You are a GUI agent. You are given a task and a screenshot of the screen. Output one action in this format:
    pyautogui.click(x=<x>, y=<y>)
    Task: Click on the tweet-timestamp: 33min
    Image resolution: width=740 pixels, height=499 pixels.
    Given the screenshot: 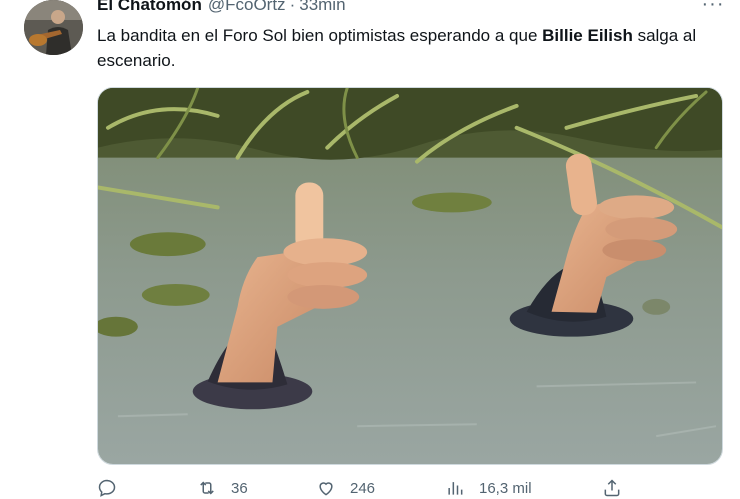 What is the action you would take?
    pyautogui.click(x=322, y=7)
    